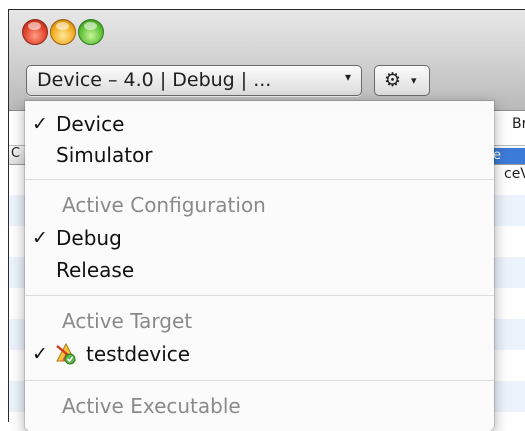  I want to click on menu-section-header: Active Executable, so click(259, 405).